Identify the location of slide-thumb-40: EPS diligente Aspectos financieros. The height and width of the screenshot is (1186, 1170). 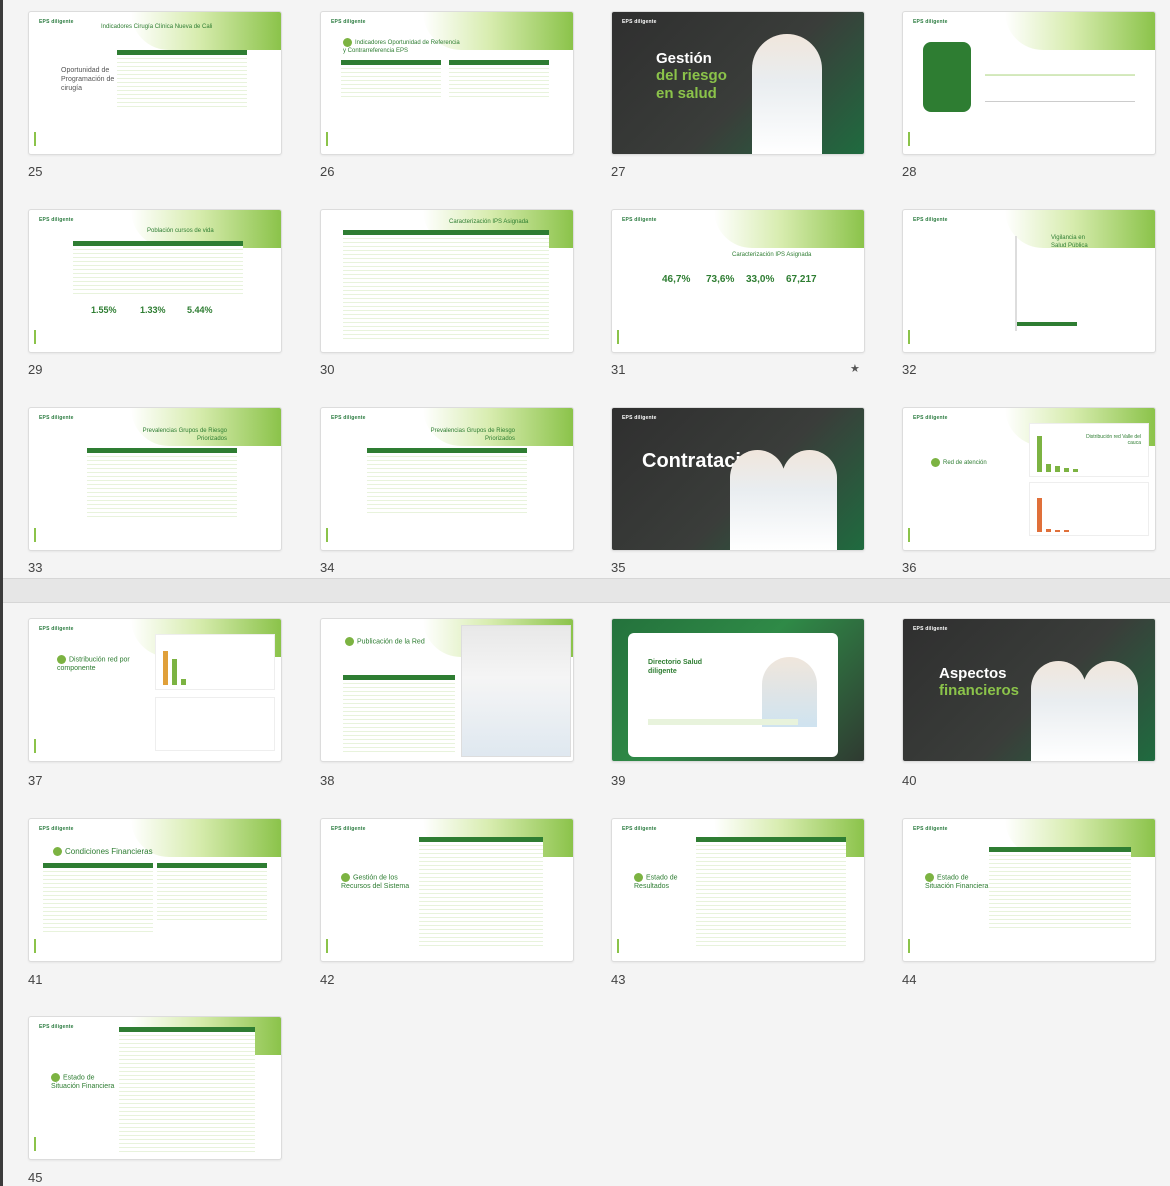
(1029, 690).